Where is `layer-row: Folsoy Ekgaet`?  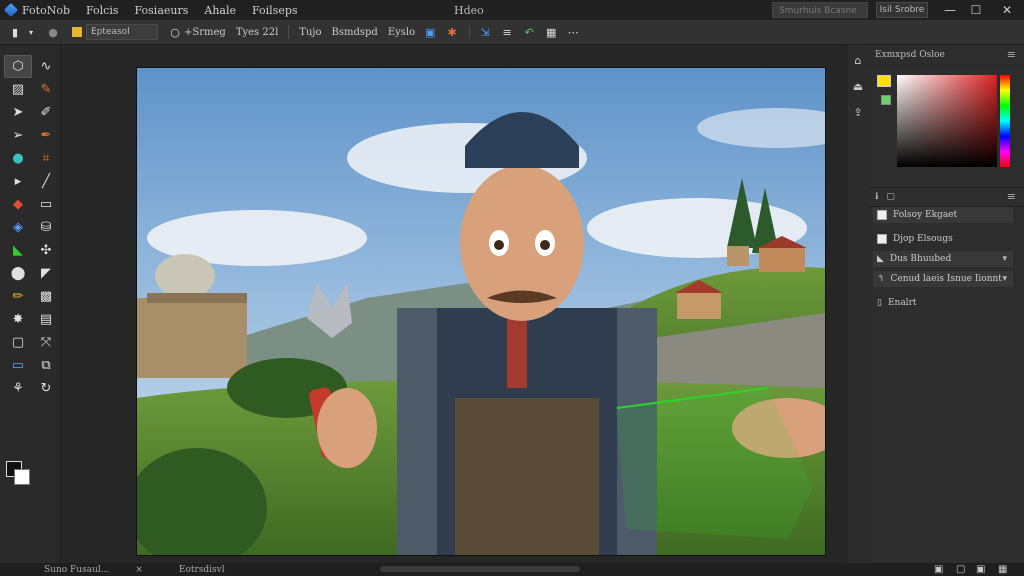 layer-row: Folsoy Ekgaet is located at coordinates (943, 215).